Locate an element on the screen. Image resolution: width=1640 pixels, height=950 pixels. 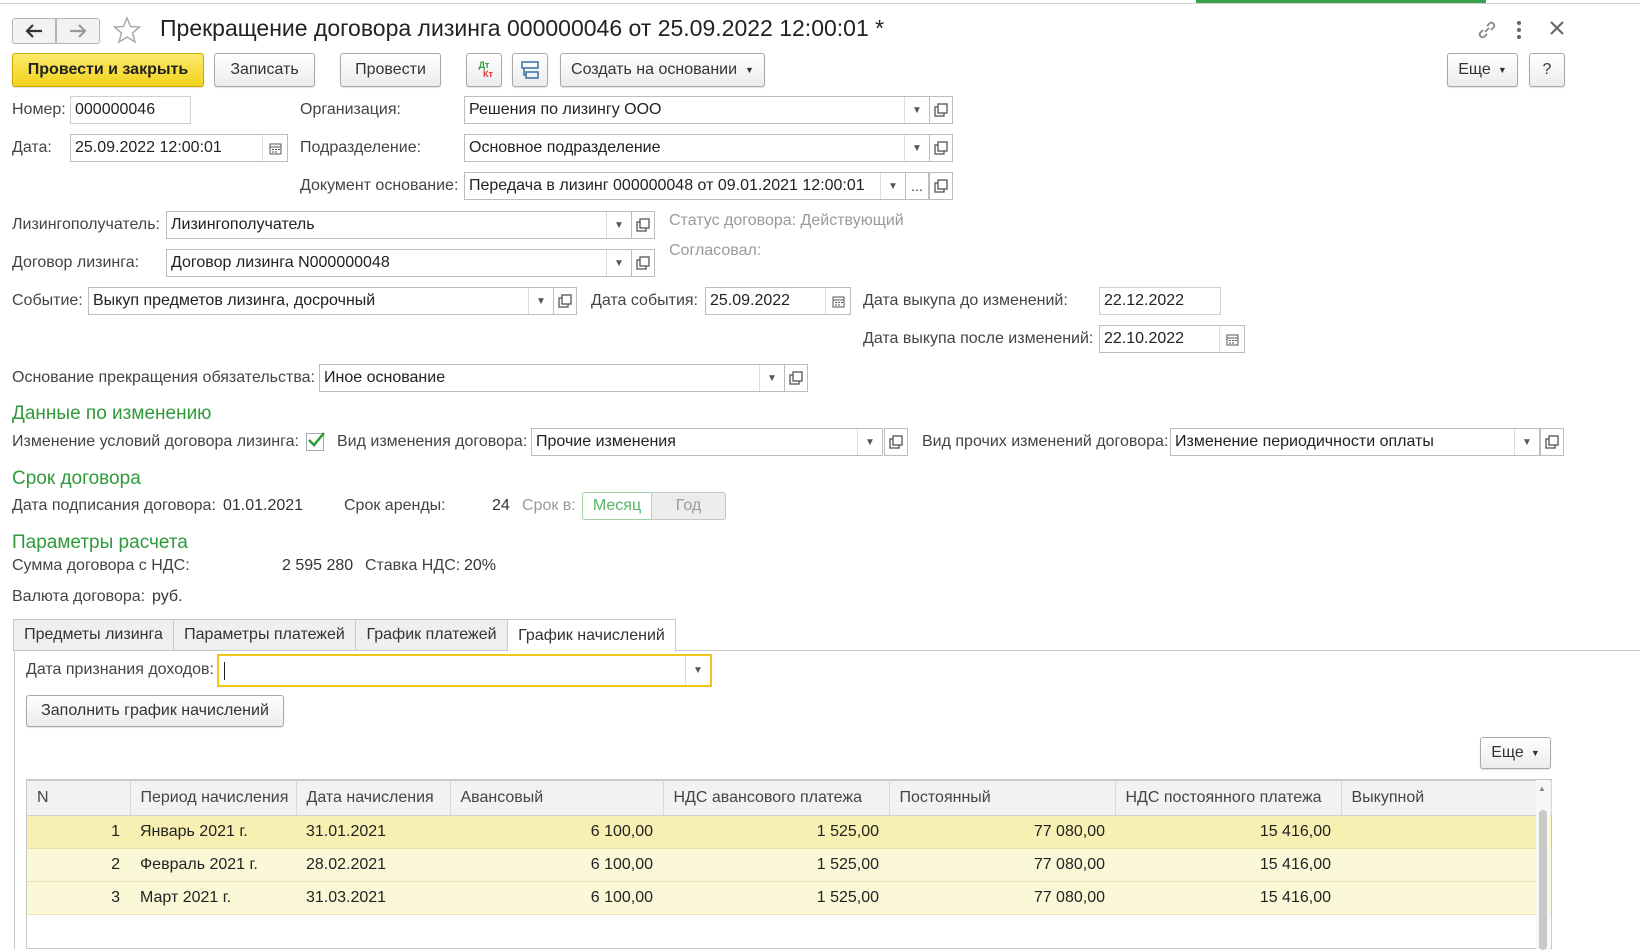
forward-button is located at coordinates (78, 31).